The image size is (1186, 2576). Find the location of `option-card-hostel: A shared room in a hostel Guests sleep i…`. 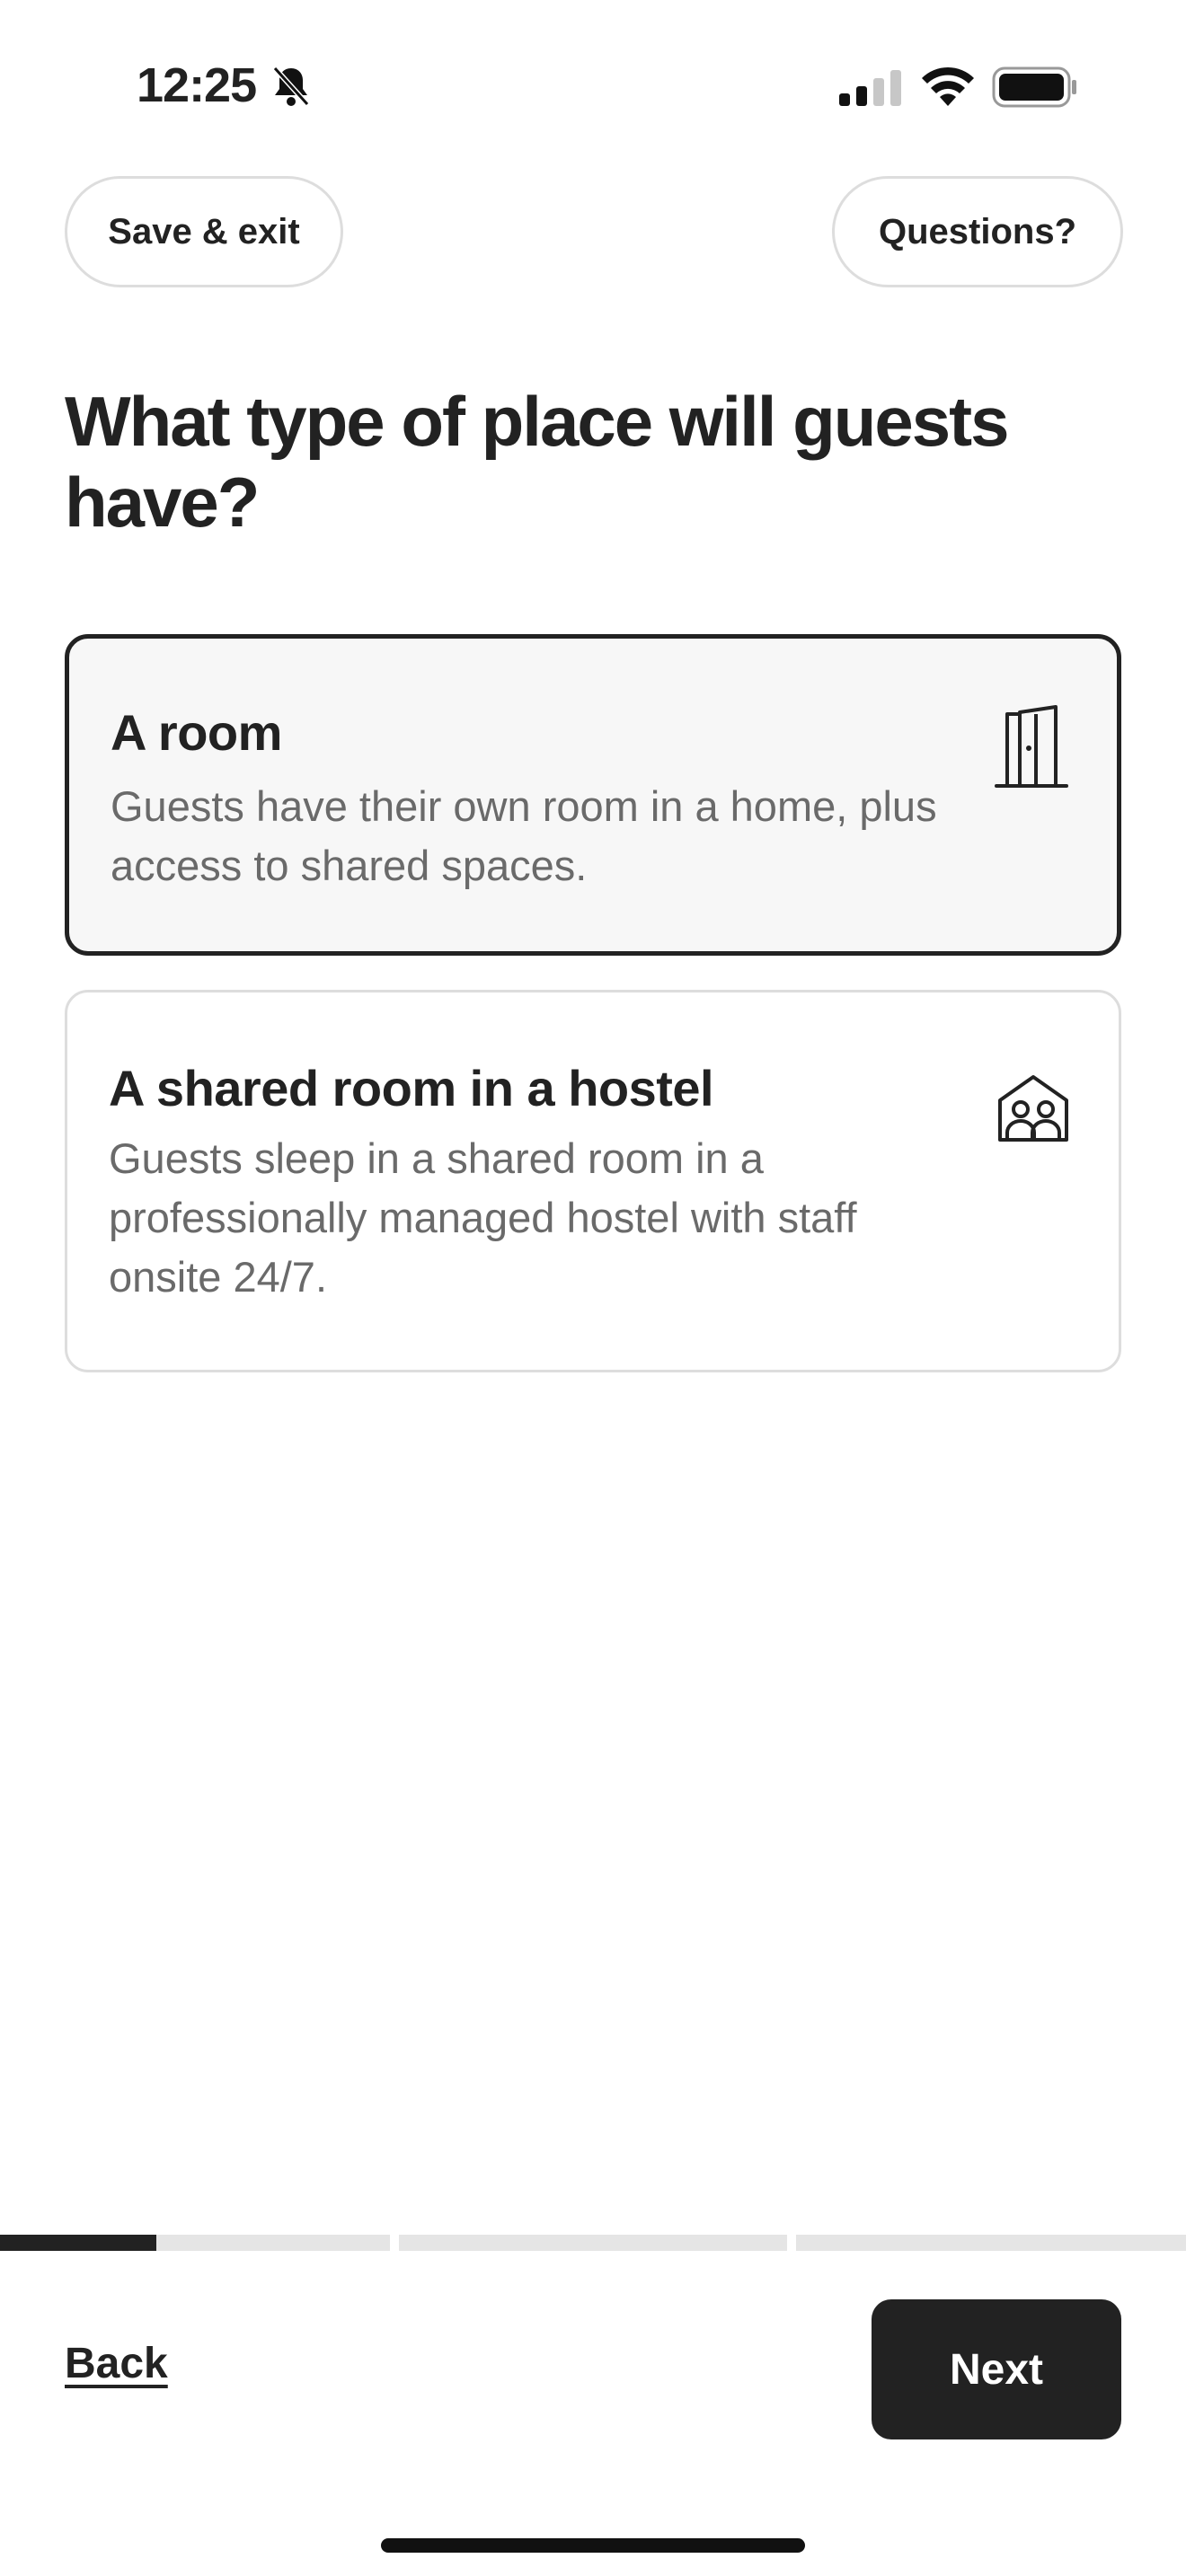

option-card-hostel: A shared room in a hostel Guests sleep i… is located at coordinates (593, 1181).